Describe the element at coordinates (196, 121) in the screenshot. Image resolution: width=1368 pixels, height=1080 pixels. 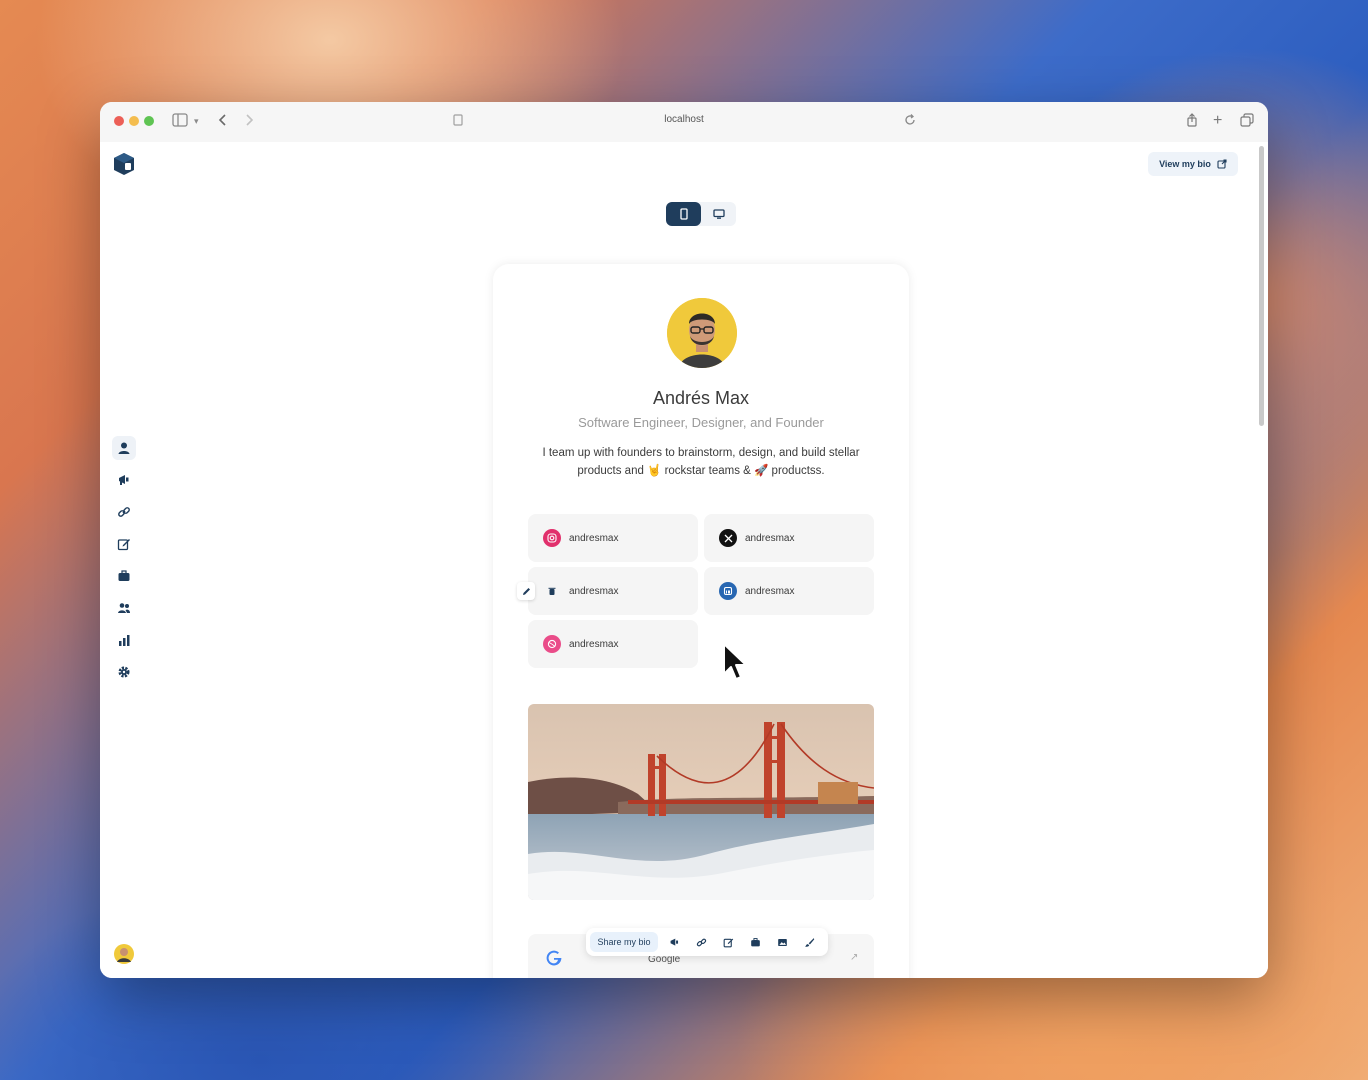
I see `chevron-down-icon: ▾` at that location.